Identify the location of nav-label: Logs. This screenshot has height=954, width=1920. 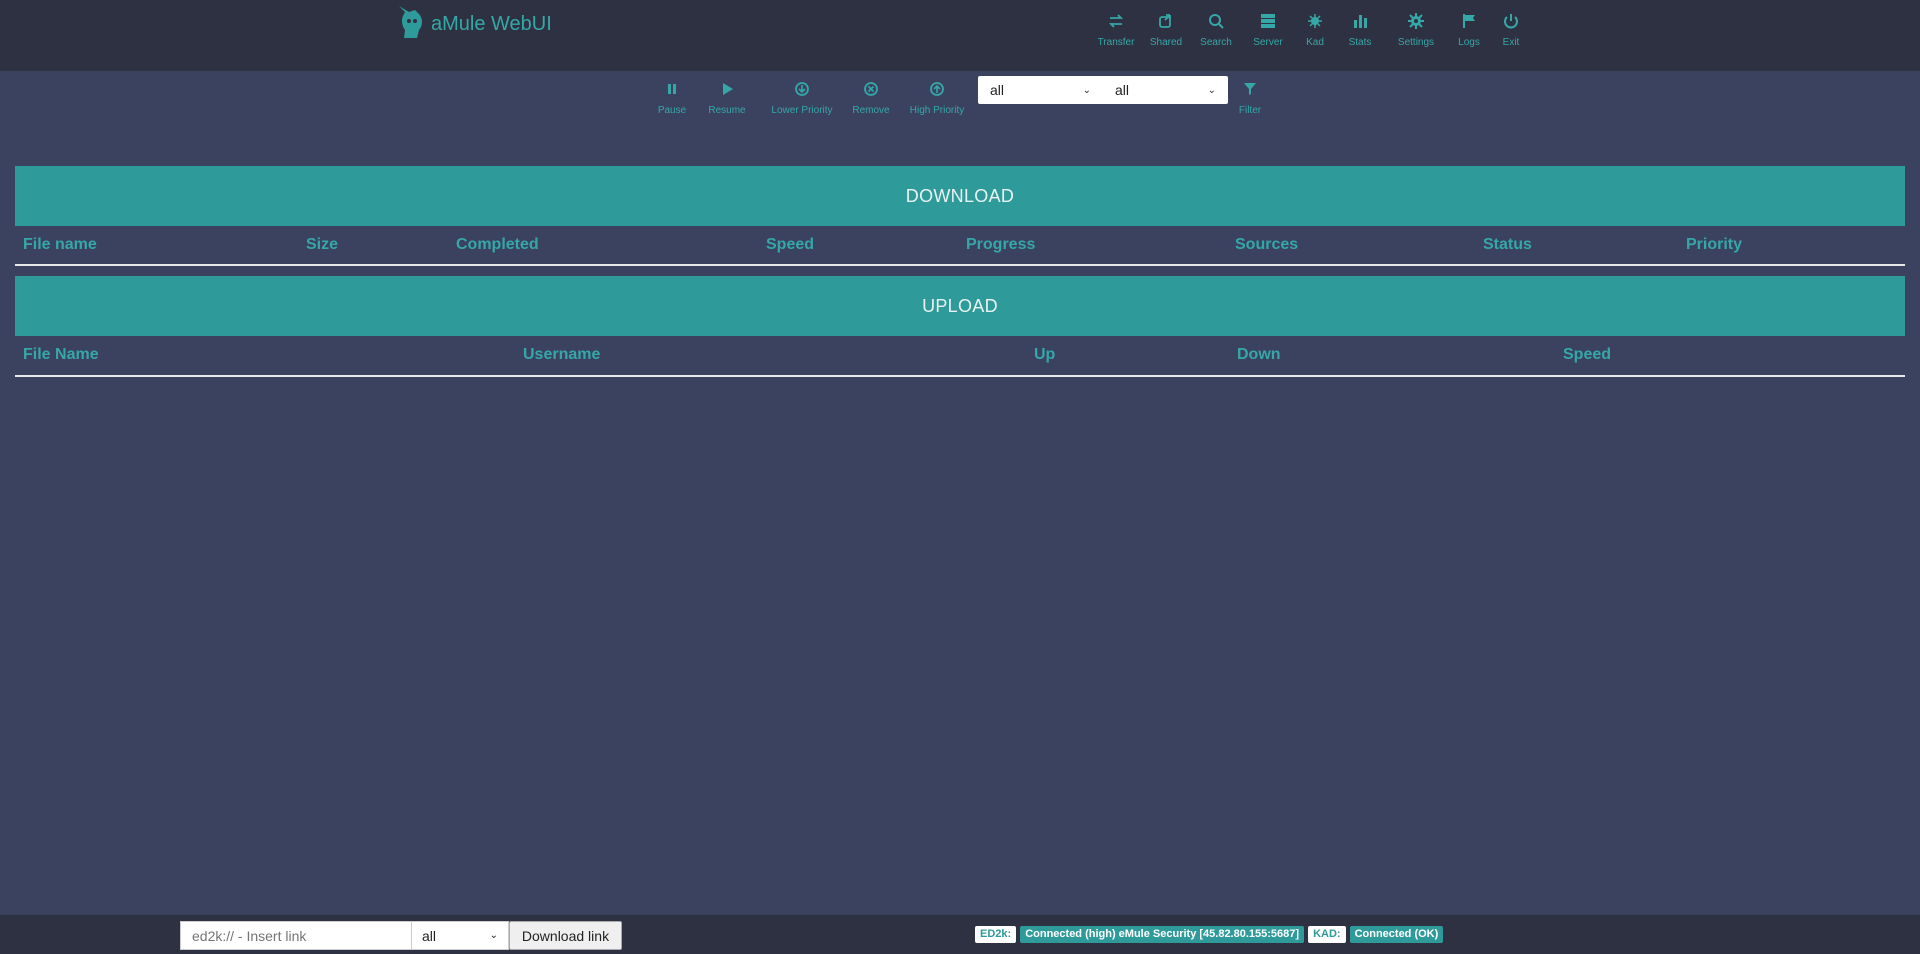
(1469, 42).